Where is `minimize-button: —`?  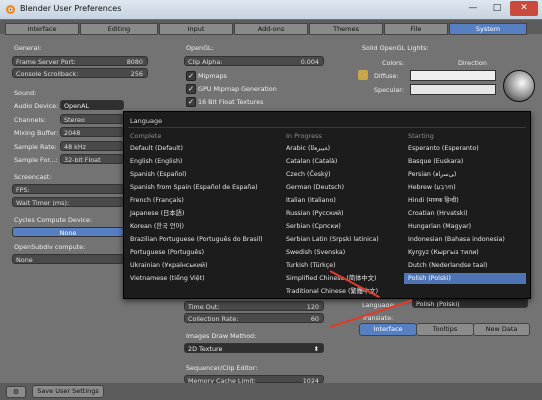
minimize-button: — is located at coordinates (473, 8).